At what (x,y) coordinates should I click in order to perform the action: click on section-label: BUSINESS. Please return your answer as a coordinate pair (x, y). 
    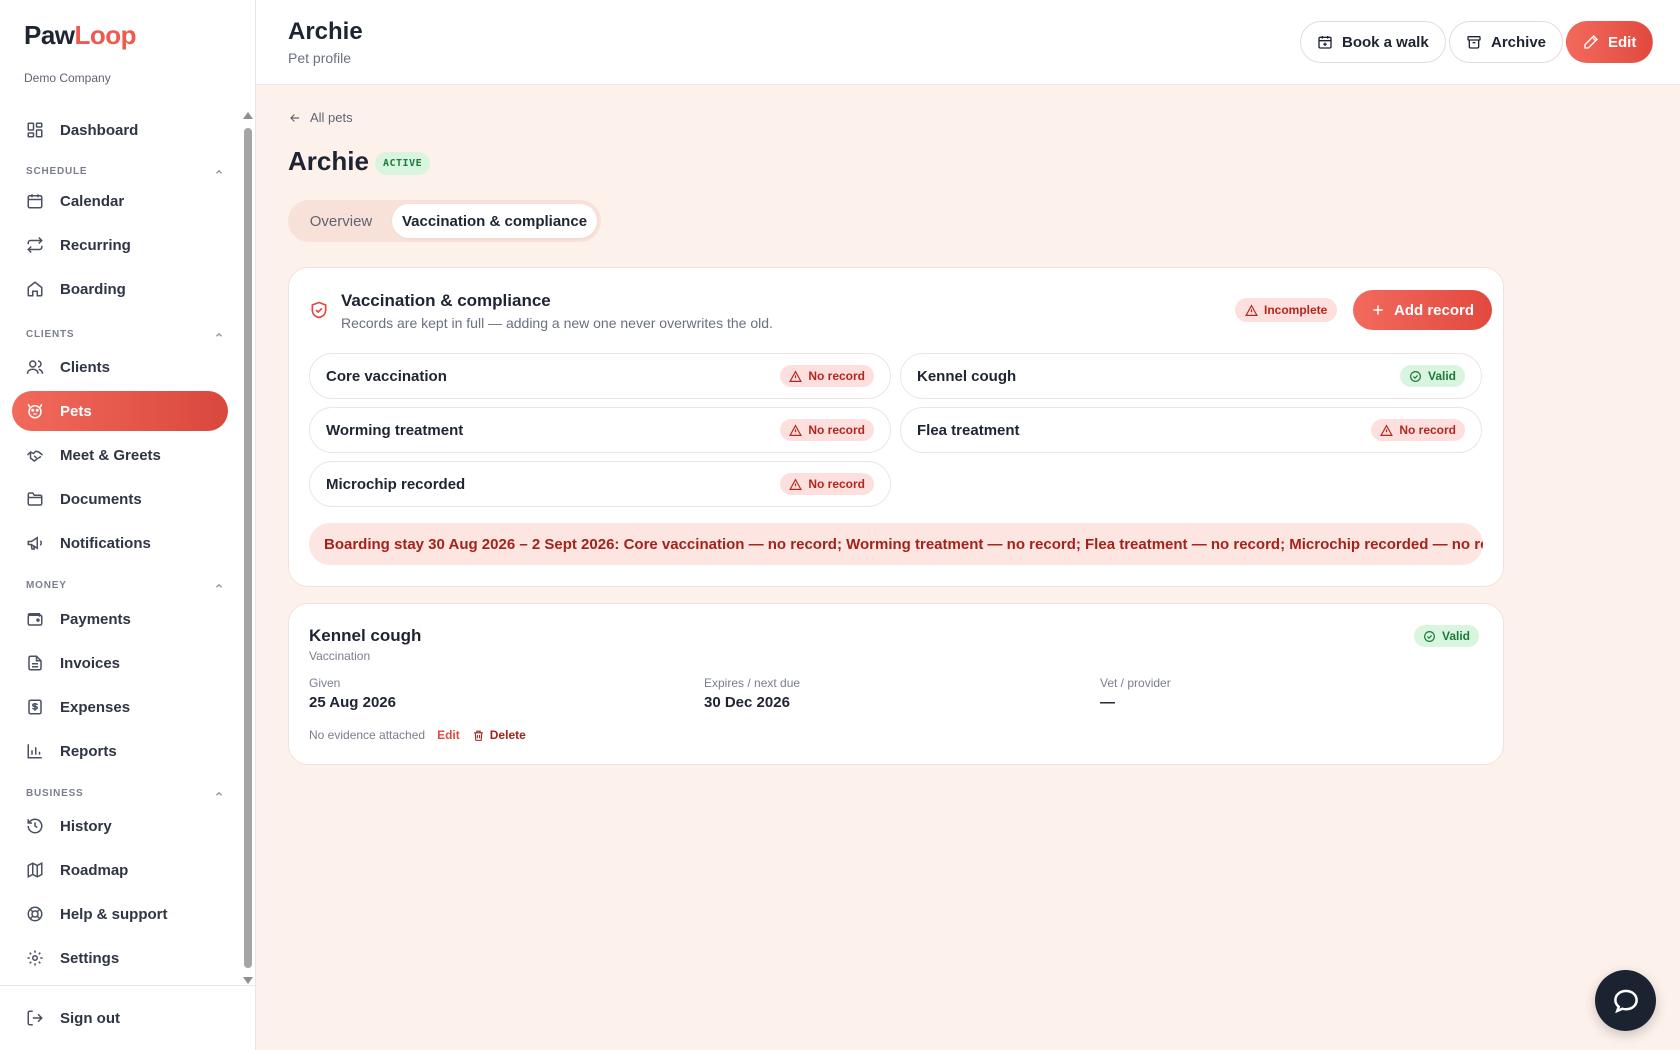
    Looking at the image, I should click on (55, 793).